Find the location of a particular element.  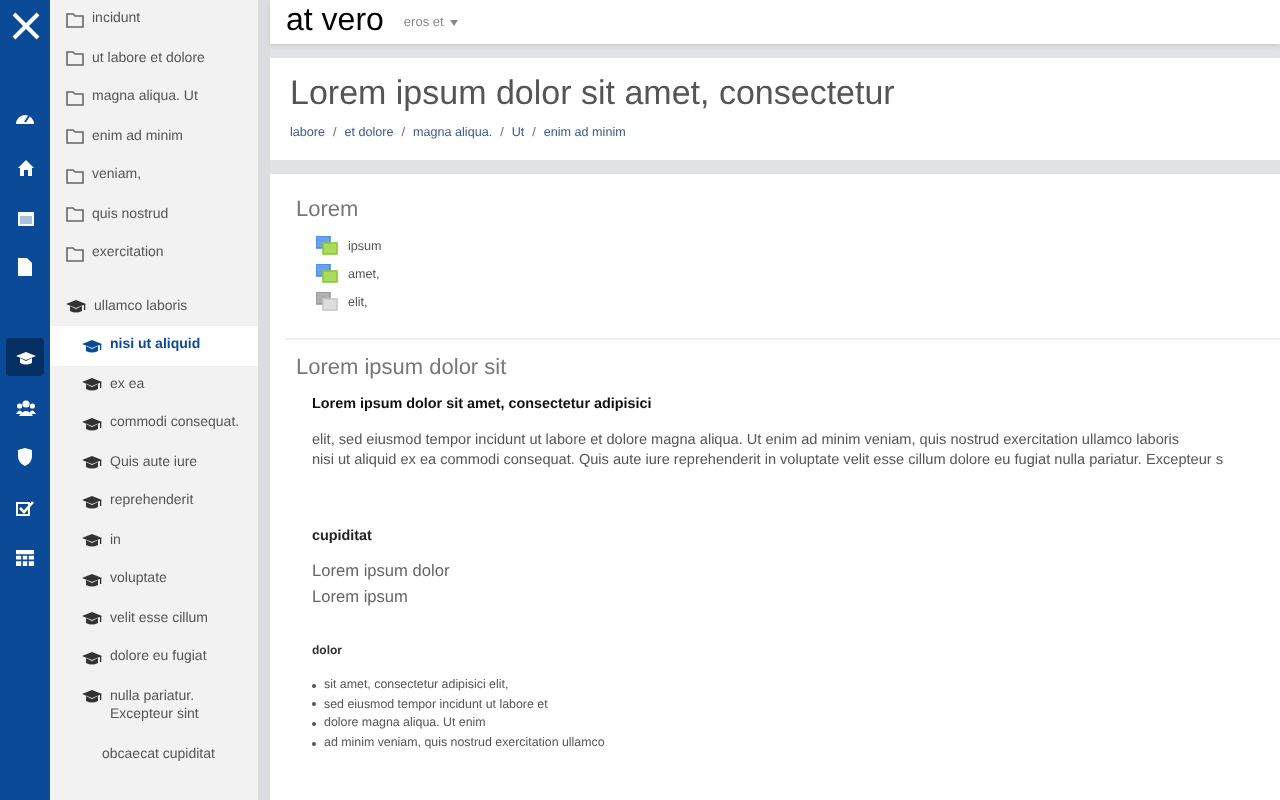

page-title: Lorem ipsum dolor sit amet, consectetur is located at coordinates (593, 94).